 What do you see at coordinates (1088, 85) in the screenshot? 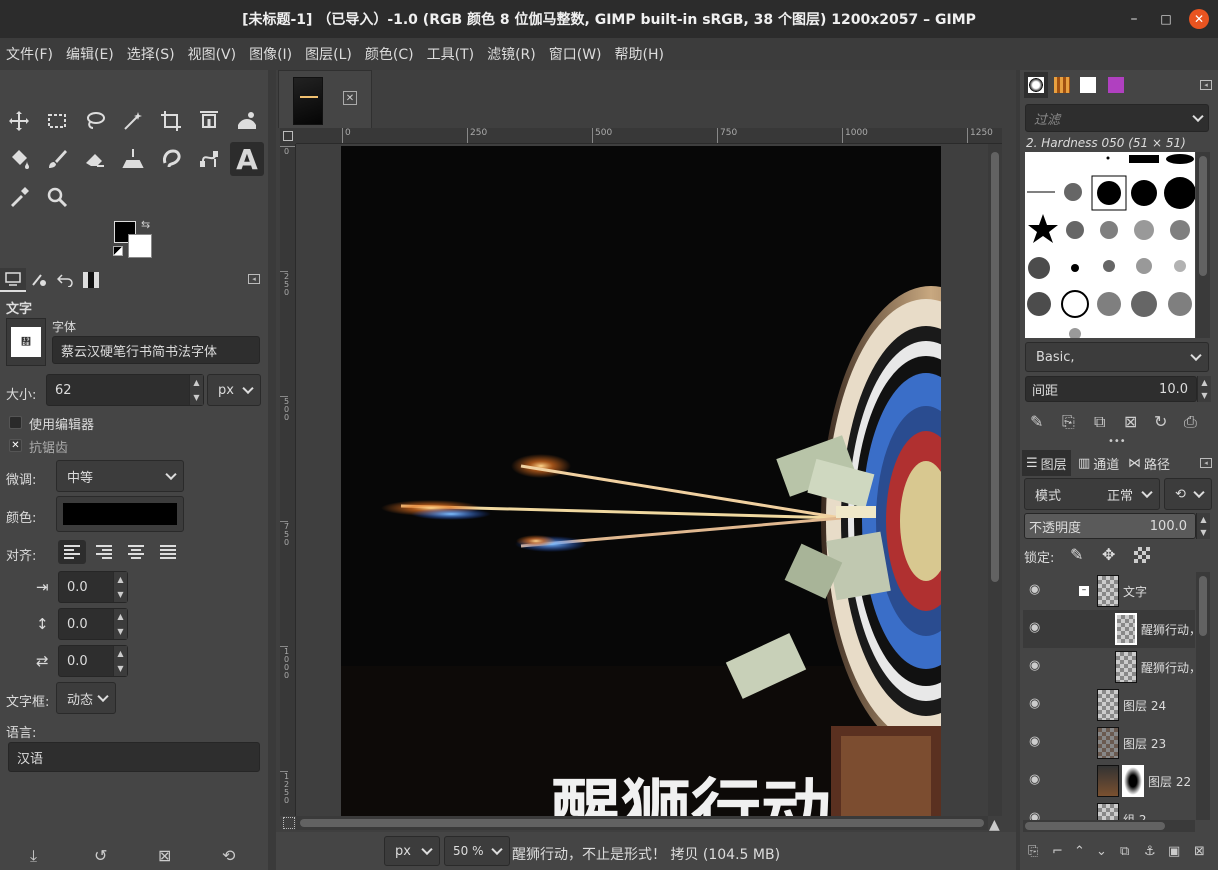
I see `tab-fonts` at bounding box center [1088, 85].